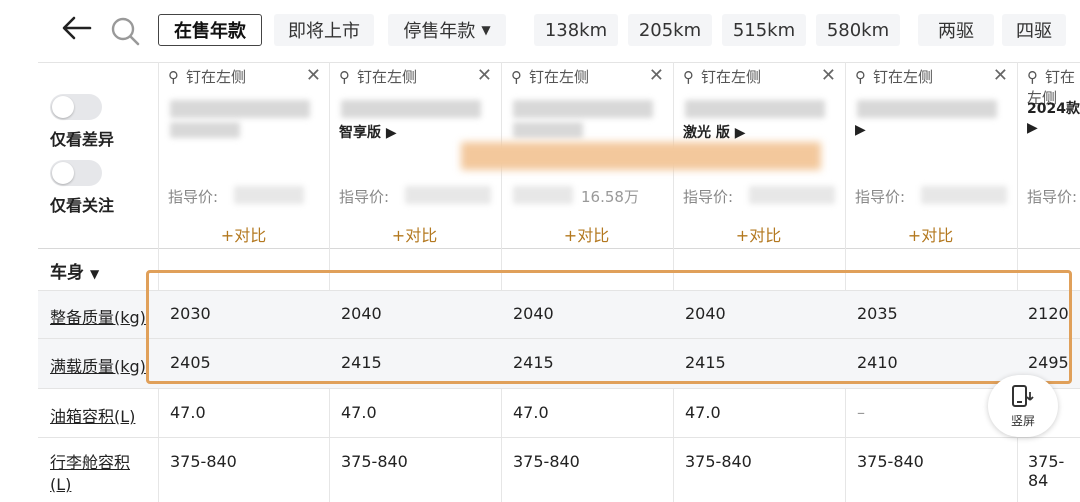 The width and height of the screenshot is (1080, 502). What do you see at coordinates (764, 30) in the screenshot?
I see `tab-515km: 515km` at bounding box center [764, 30].